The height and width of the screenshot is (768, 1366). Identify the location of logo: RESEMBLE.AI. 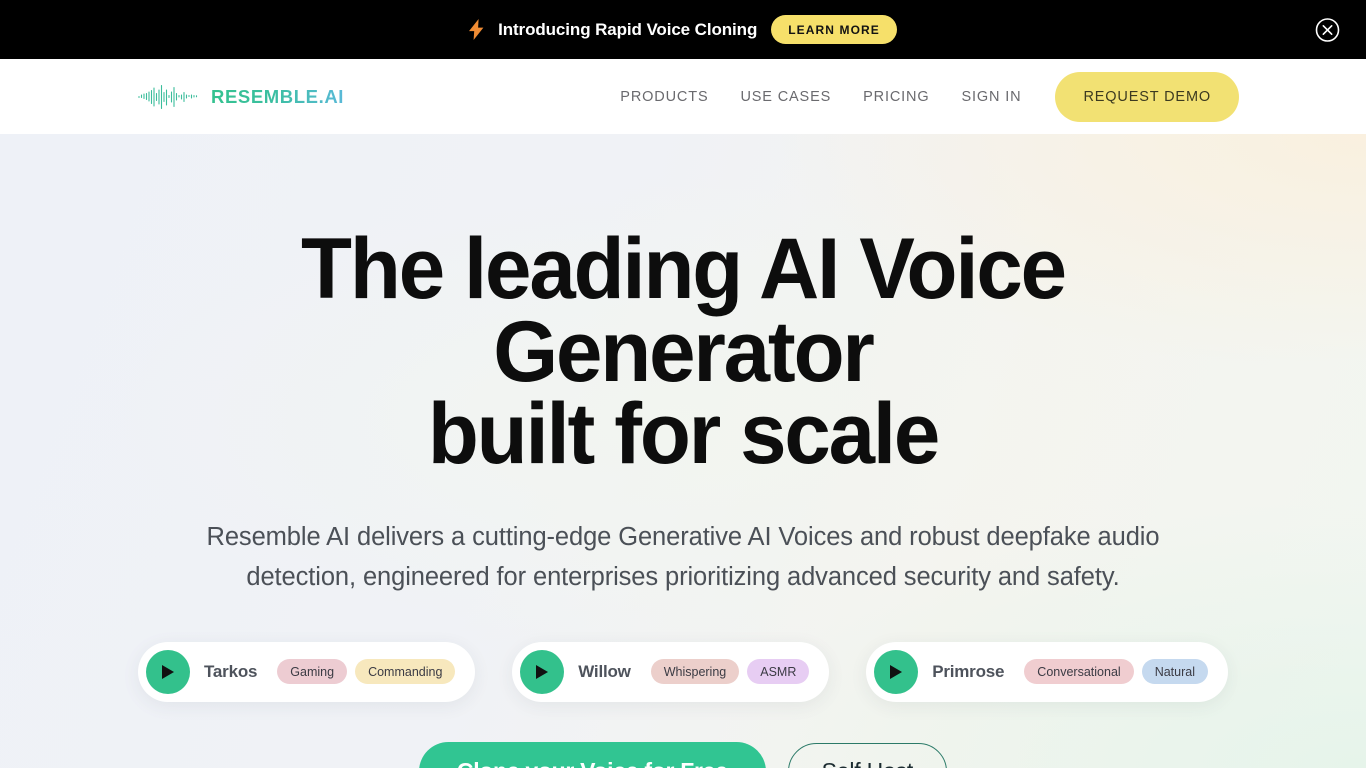
(241, 97).